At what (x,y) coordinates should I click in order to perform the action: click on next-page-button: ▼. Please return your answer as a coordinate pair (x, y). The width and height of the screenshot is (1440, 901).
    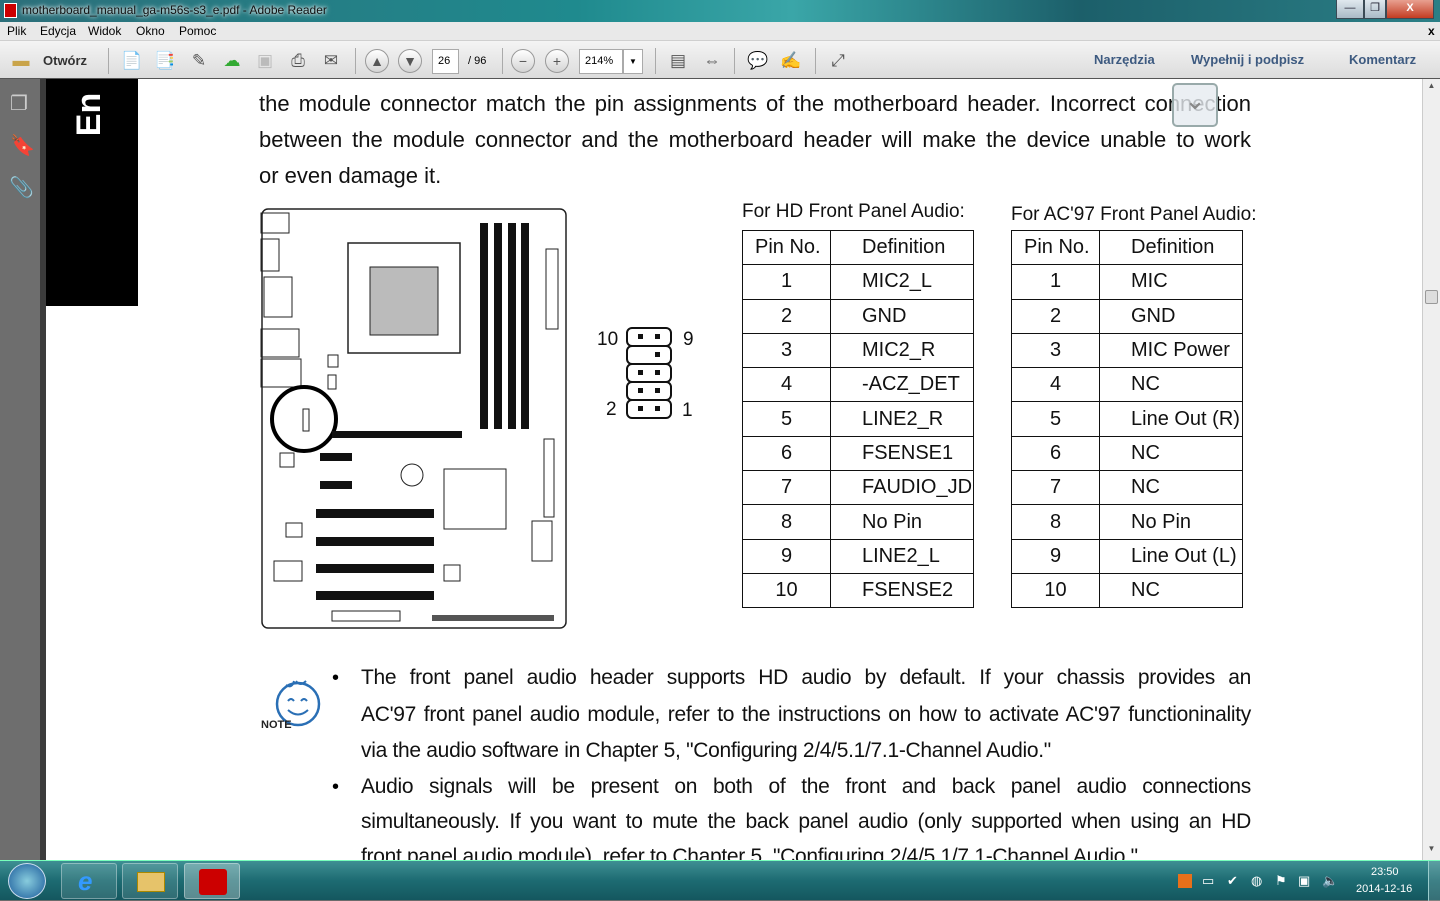
    Looking at the image, I should click on (410, 61).